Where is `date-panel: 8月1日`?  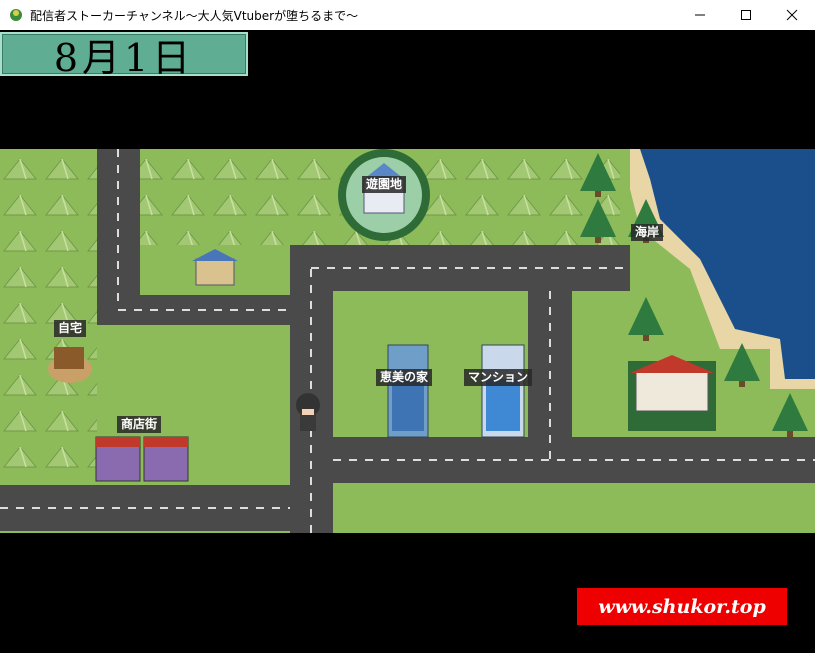 date-panel: 8月1日 is located at coordinates (124, 56).